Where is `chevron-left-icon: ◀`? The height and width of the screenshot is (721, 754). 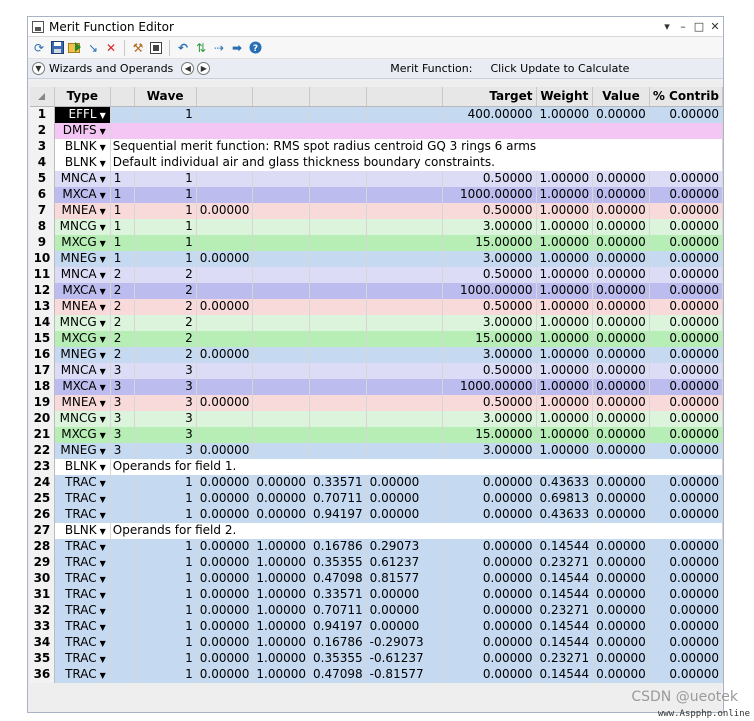
chevron-left-icon: ◀ is located at coordinates (188, 68).